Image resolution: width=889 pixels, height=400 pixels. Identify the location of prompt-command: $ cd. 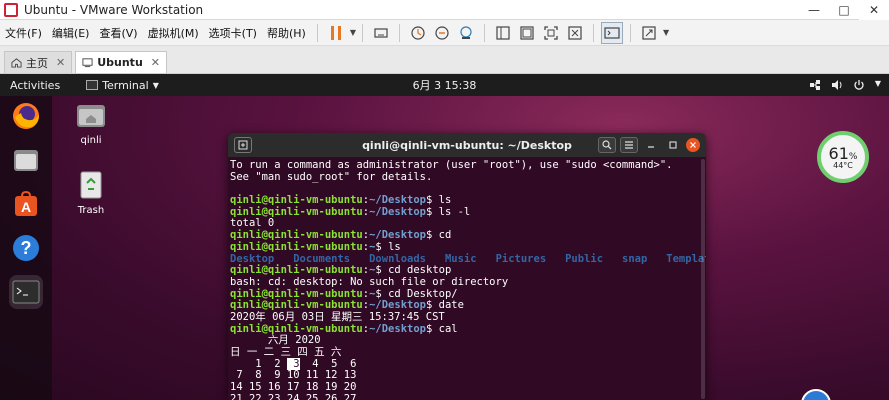
(439, 235).